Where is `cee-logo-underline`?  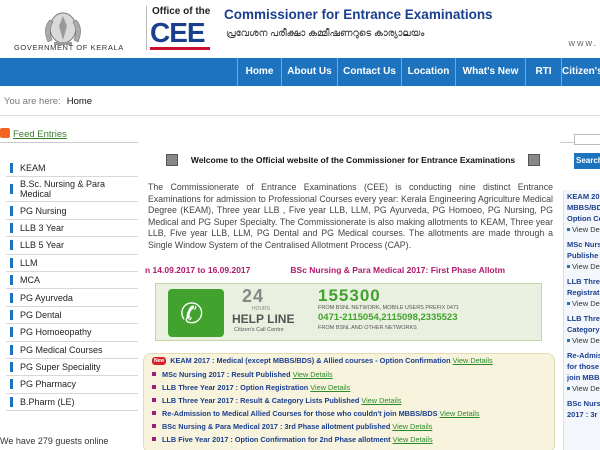
cee-logo-underline is located at coordinates (180, 48).